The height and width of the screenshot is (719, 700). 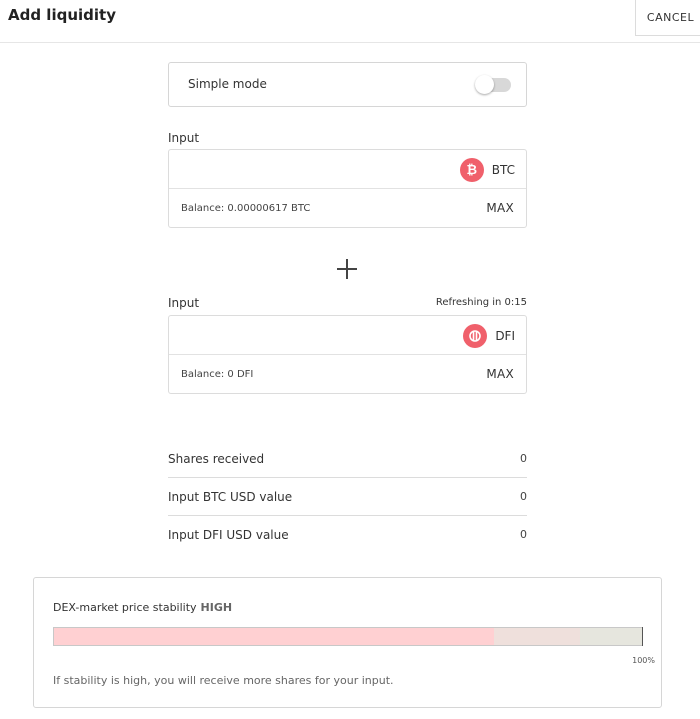 What do you see at coordinates (347, 84) in the screenshot?
I see `simple-mode-card: Simple mode` at bounding box center [347, 84].